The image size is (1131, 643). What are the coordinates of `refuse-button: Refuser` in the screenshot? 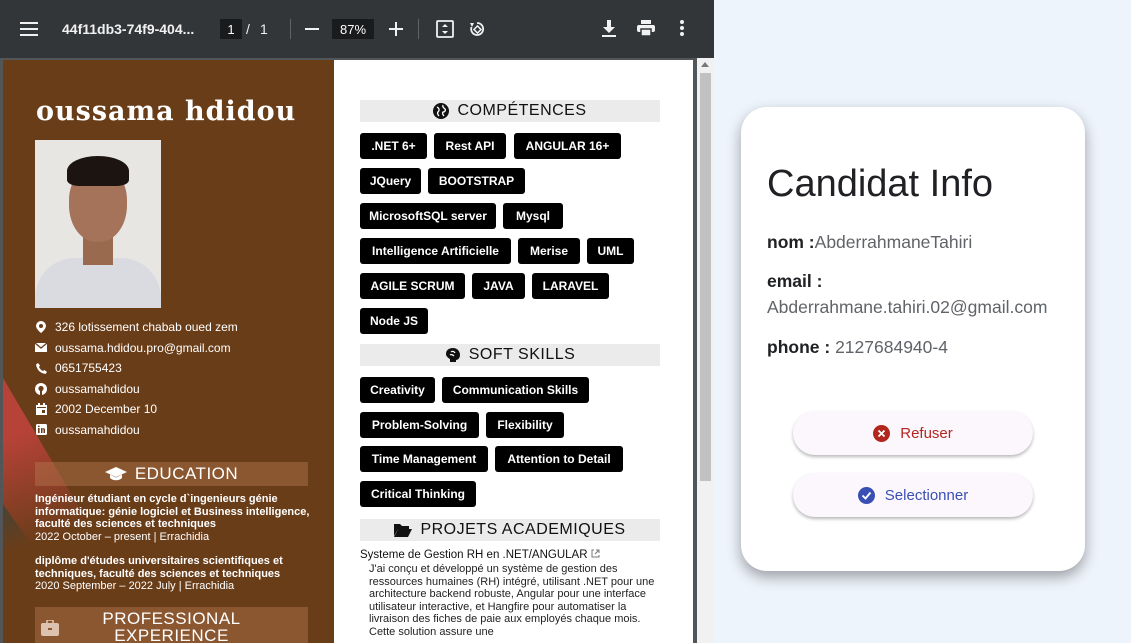 It's located at (913, 433).